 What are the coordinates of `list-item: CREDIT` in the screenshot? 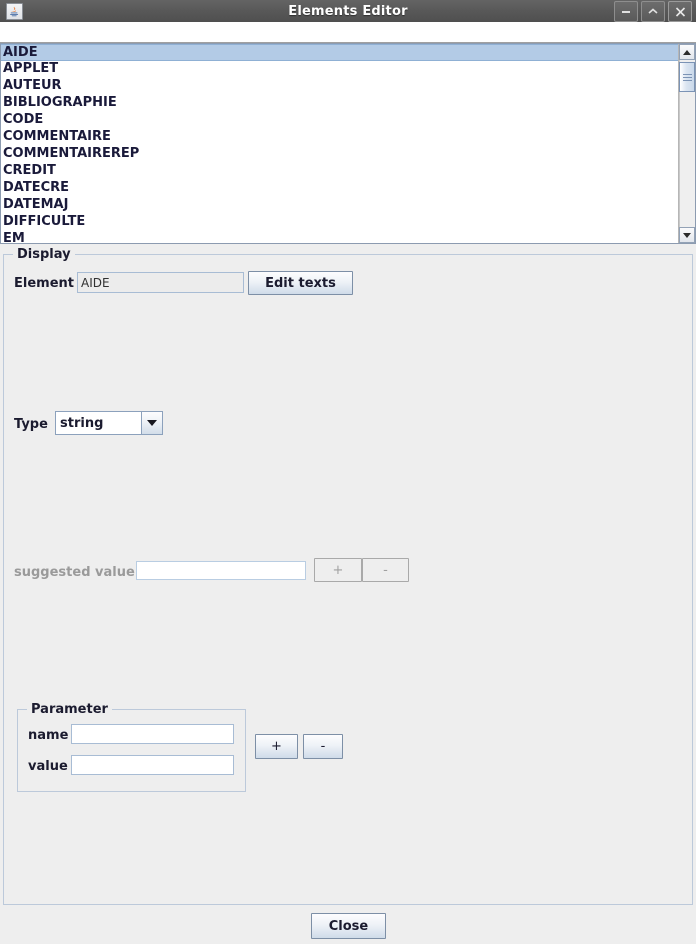 It's located at (340, 171).